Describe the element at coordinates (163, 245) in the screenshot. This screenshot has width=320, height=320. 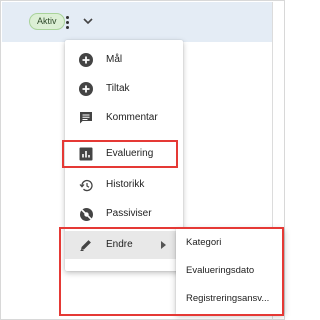
I see `submenu-arrow-icon` at that location.